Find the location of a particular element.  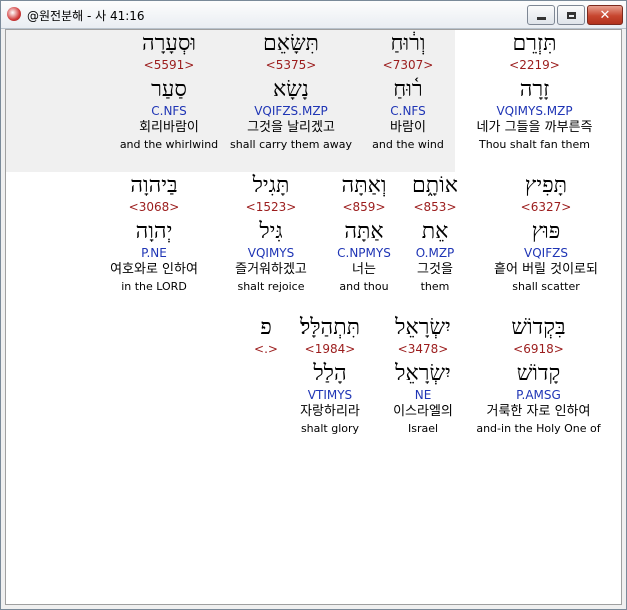

word-cell: אוֹתָ֑ם <853> אֵת O.MZP 그것을 them is located at coordinates (435, 233).